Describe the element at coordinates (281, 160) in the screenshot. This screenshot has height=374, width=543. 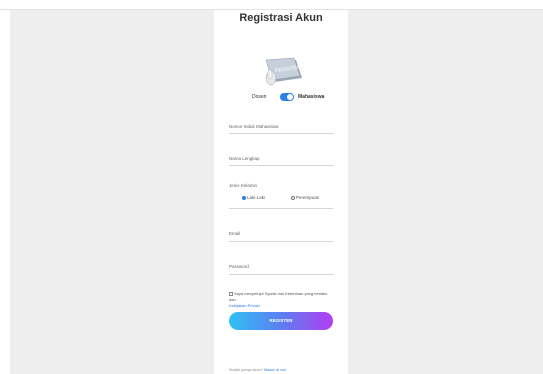
I see `name-field: Nama Lengkap` at that location.